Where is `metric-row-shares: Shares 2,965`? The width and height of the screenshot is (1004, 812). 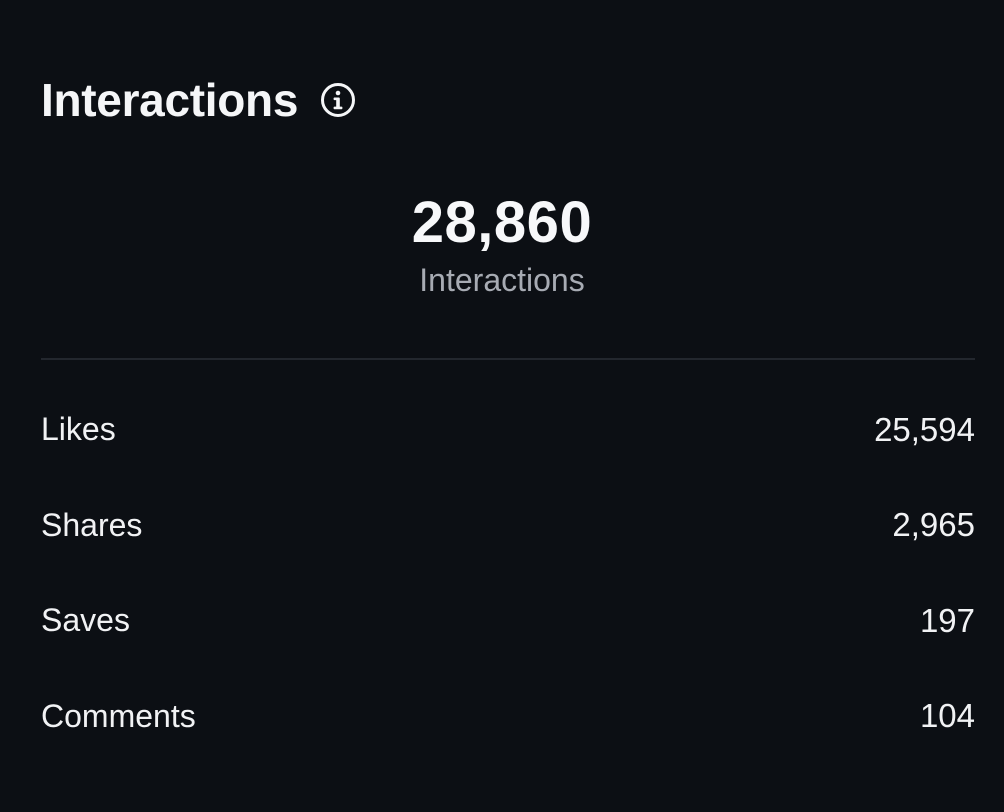 metric-row-shares: Shares 2,965 is located at coordinates (508, 526).